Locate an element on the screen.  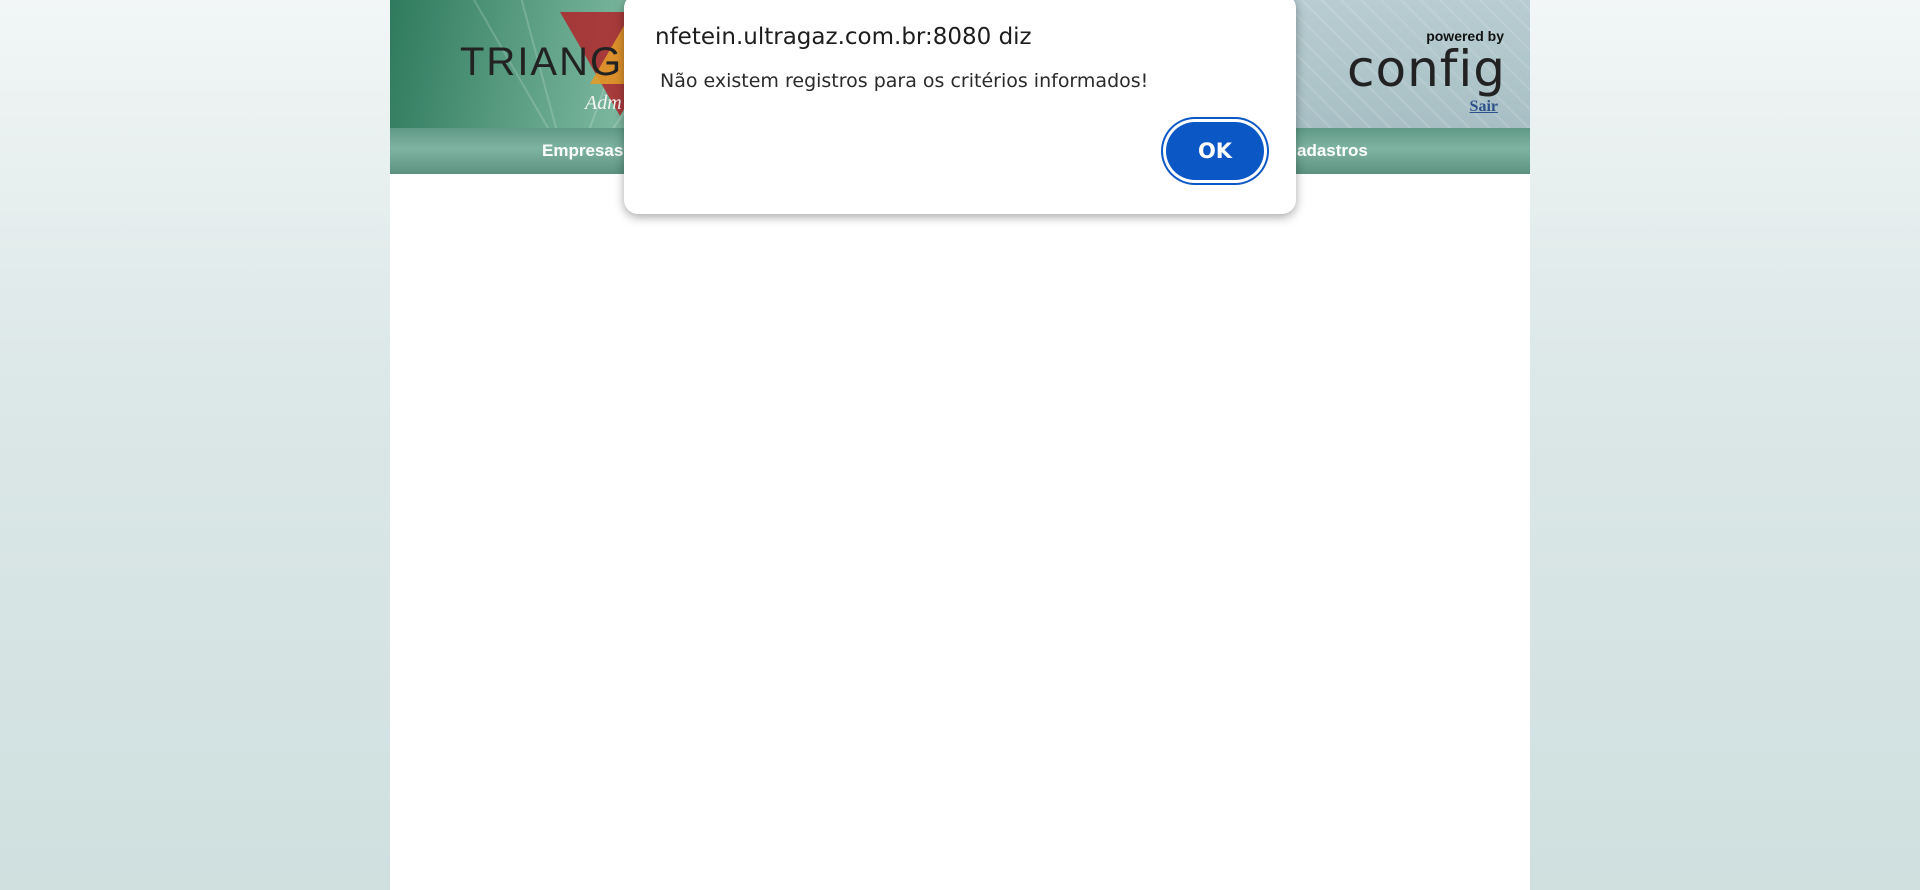
nav-item-empresas: Empresas is located at coordinates (582, 151).